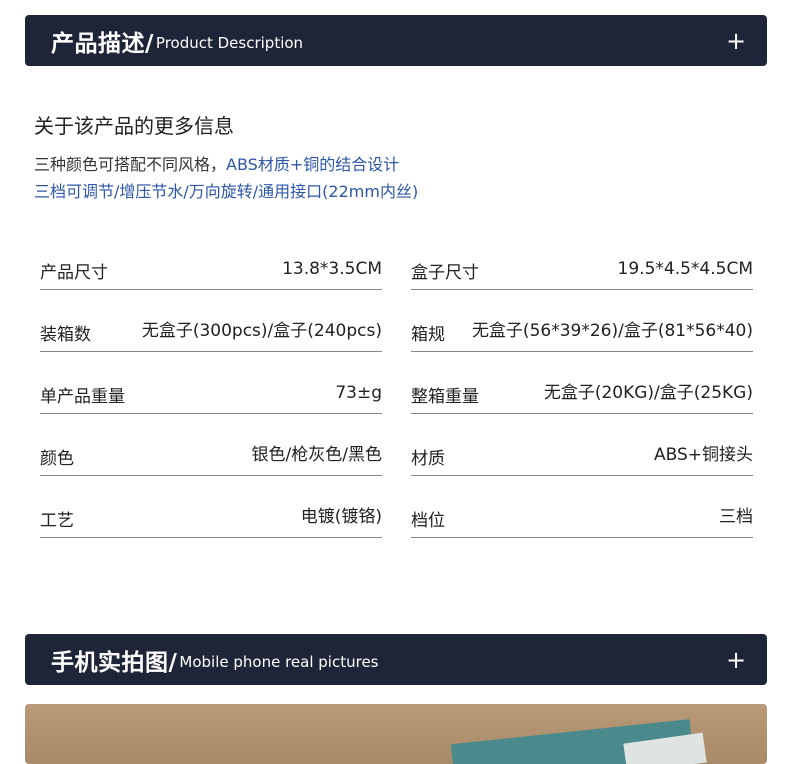  Describe the element at coordinates (612, 331) in the screenshot. I see `spec-value: 无盒子(56*39*26)/盒子(81*56*40)` at that location.